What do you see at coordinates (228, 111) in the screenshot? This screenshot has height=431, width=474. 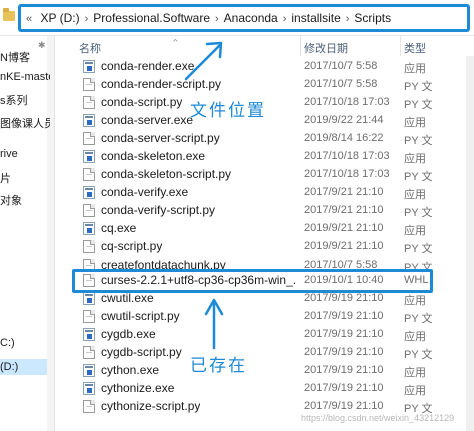 I see `annotation-file-location: 文件位置` at bounding box center [228, 111].